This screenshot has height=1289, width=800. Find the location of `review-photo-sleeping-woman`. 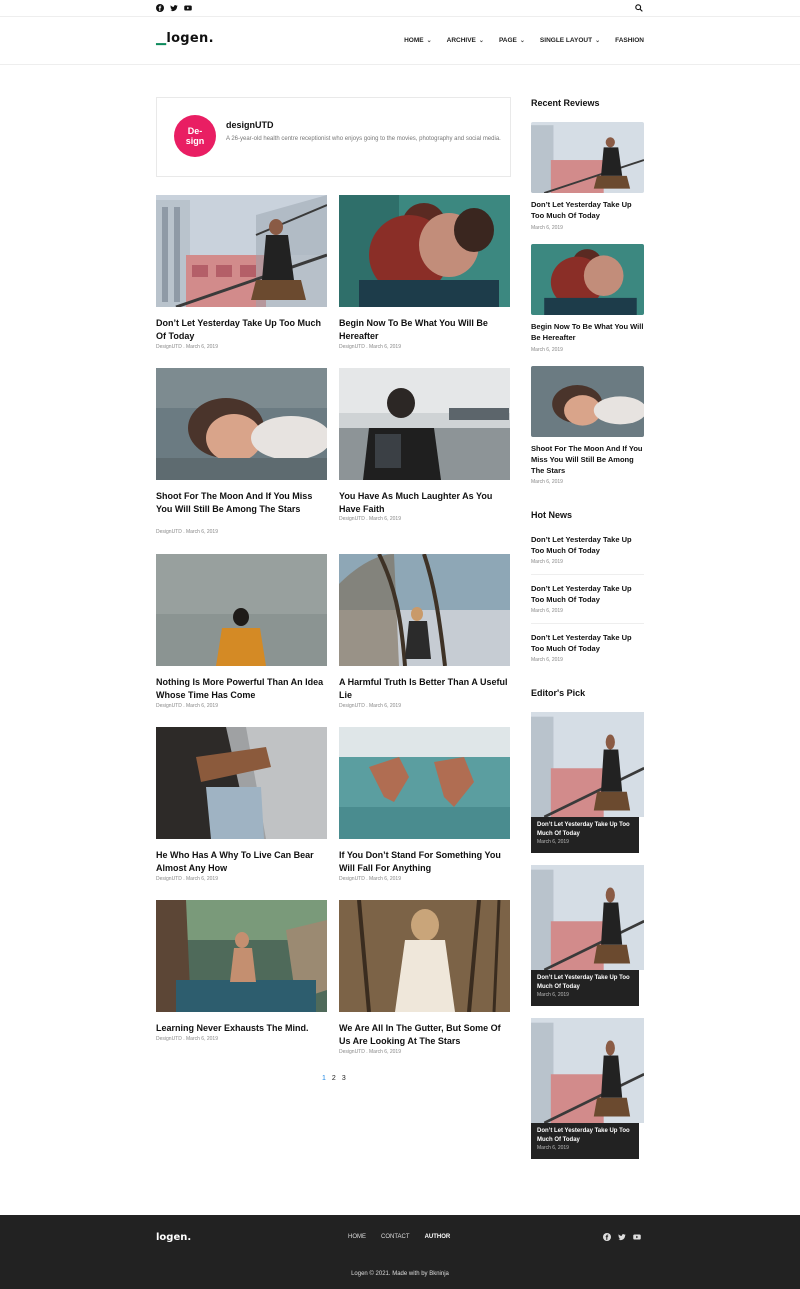

review-photo-sleeping-woman is located at coordinates (587, 401).